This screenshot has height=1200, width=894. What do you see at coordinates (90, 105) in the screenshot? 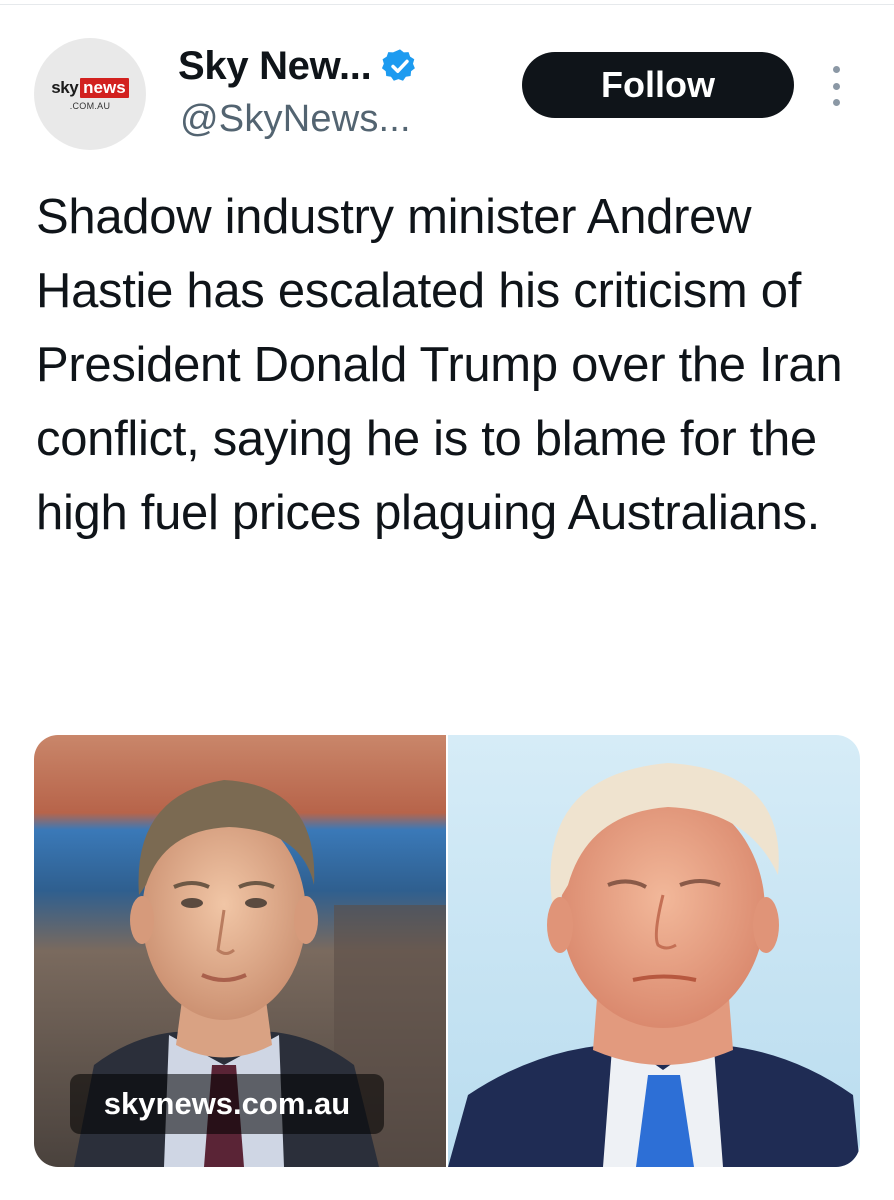
I see `logo-domain-text: .COM.AU` at bounding box center [90, 105].